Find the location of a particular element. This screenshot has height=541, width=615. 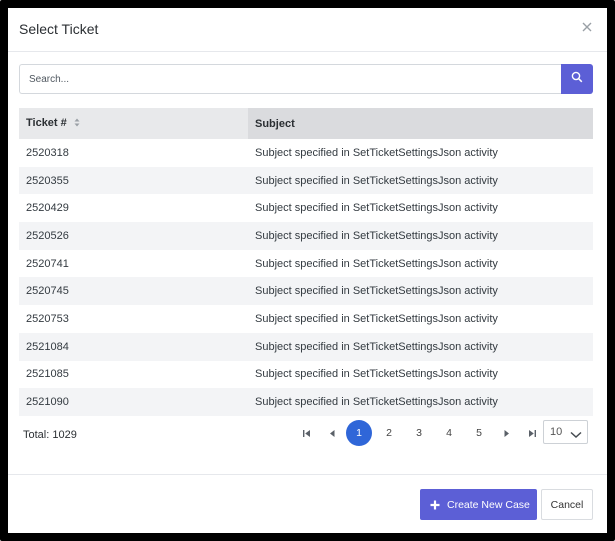

chevron-down-icon is located at coordinates (576, 437).